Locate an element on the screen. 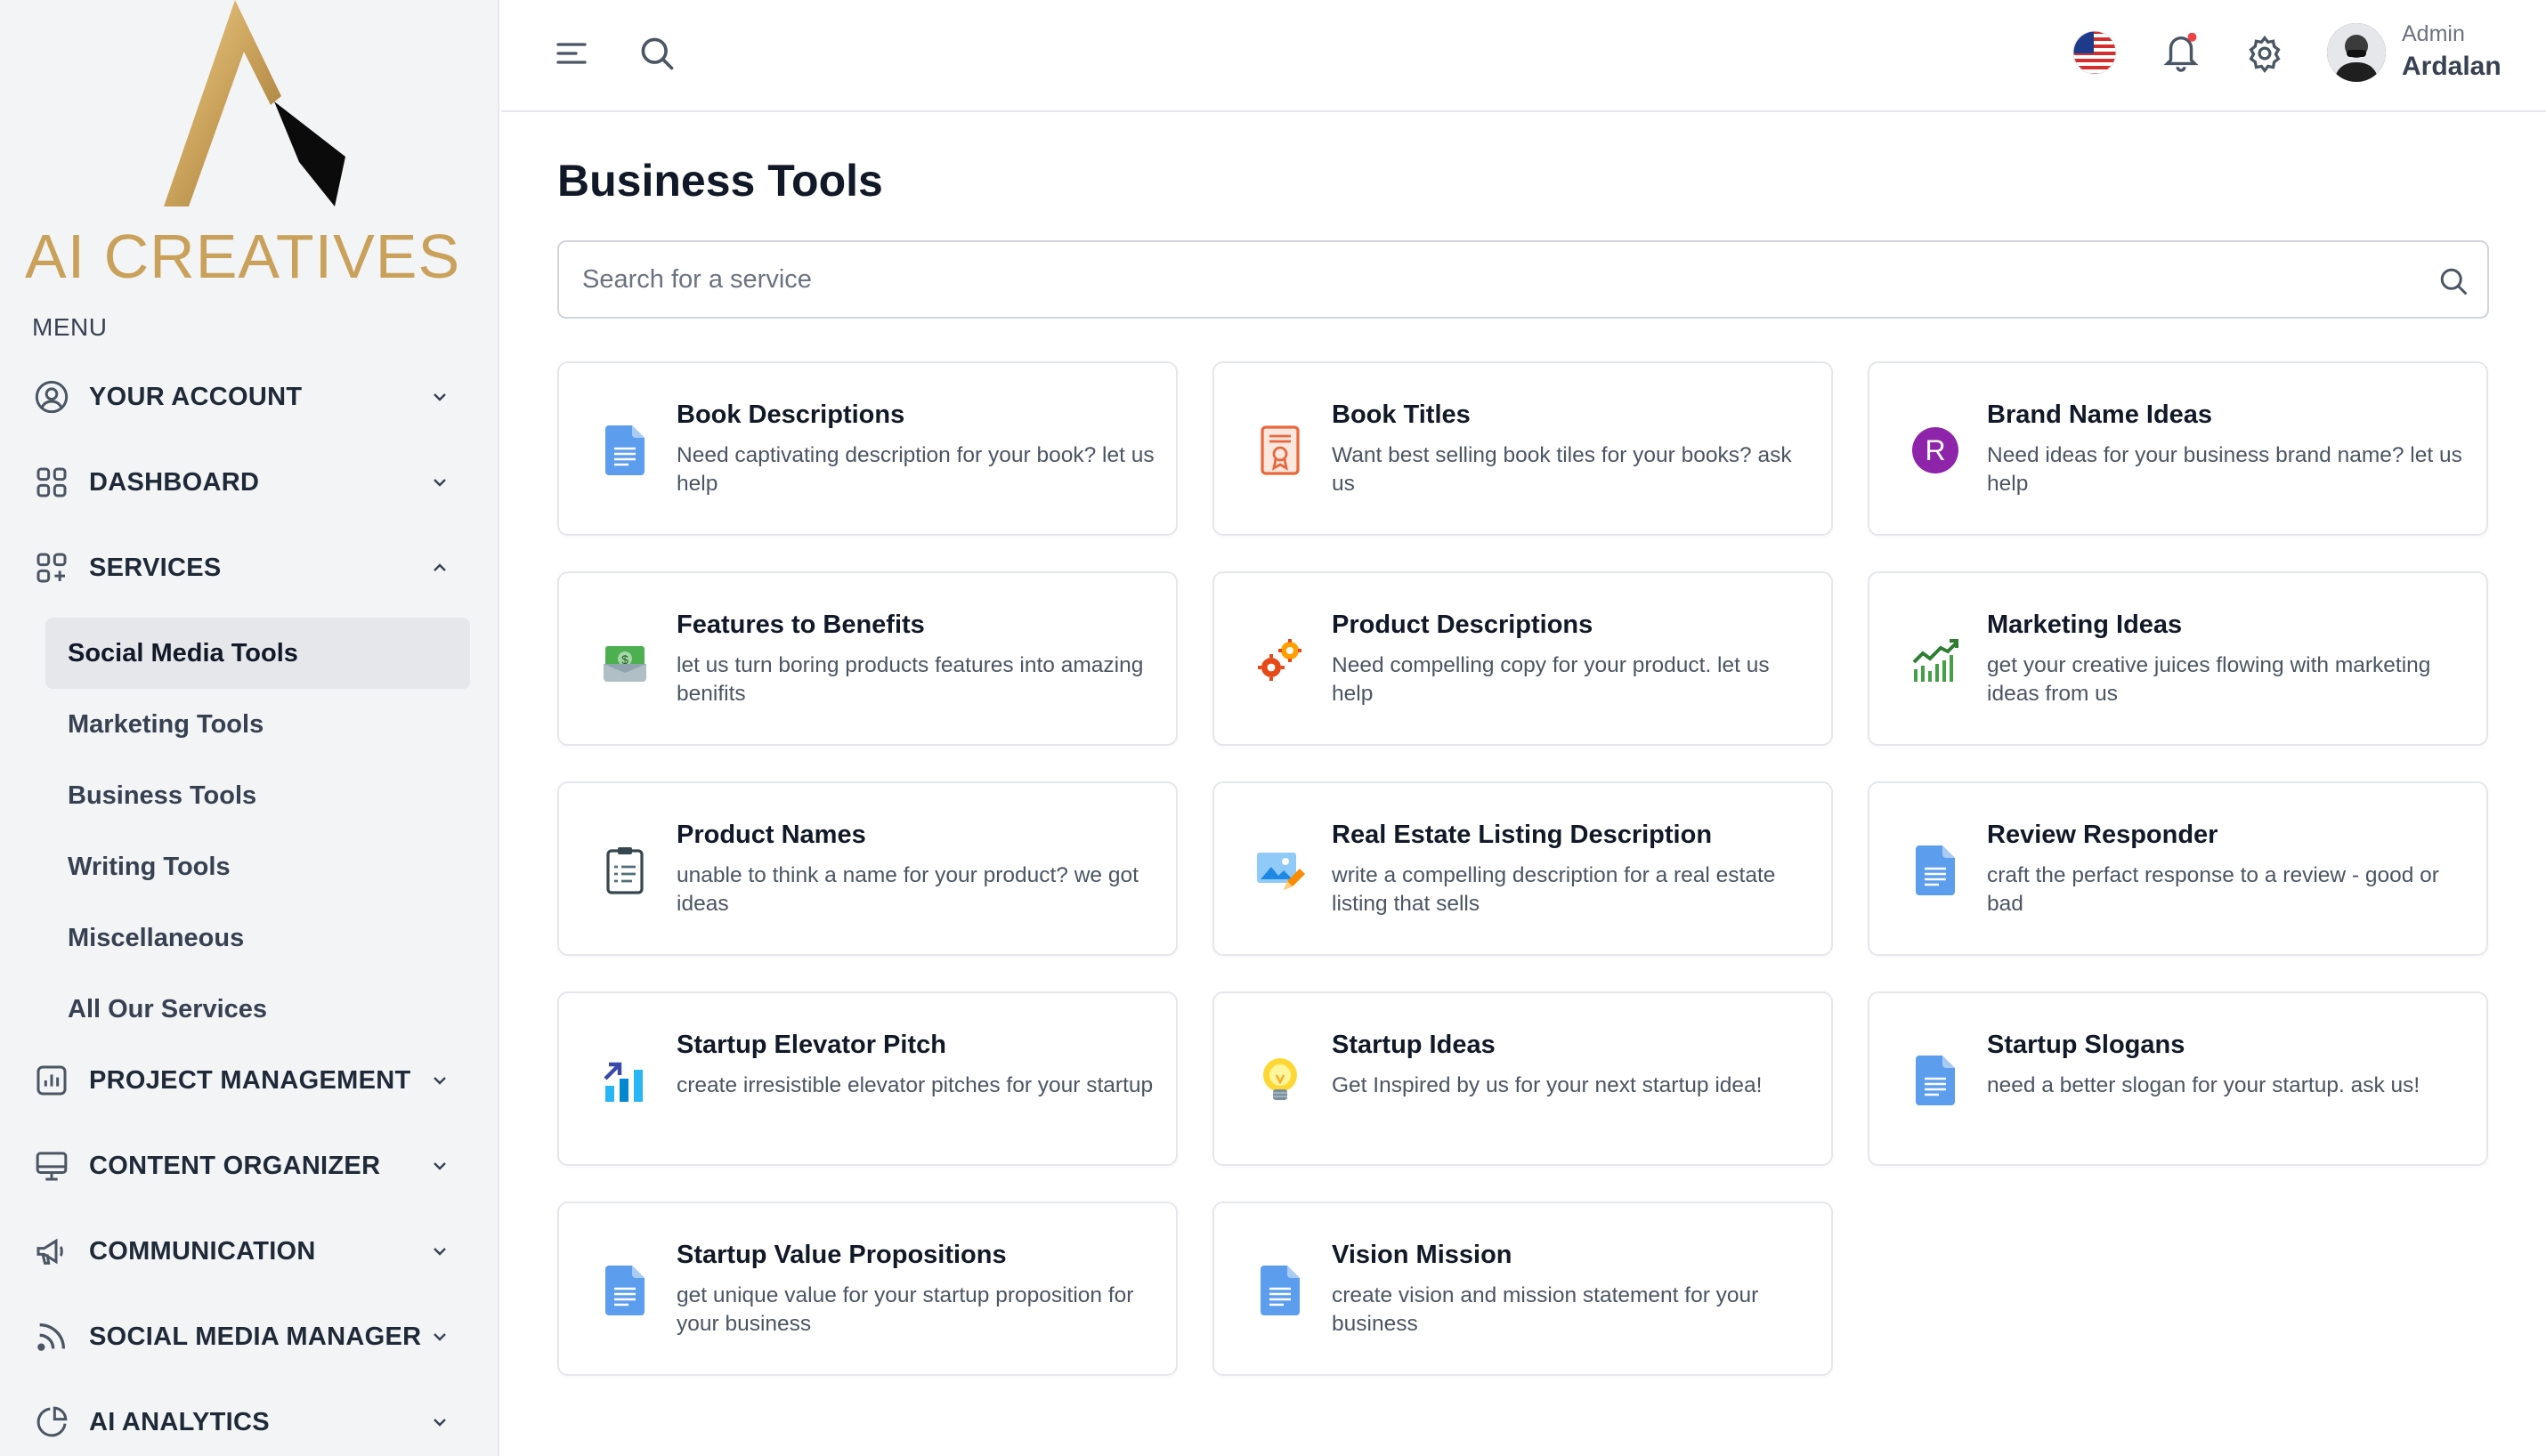  money-icon: $ is located at coordinates (625, 660).